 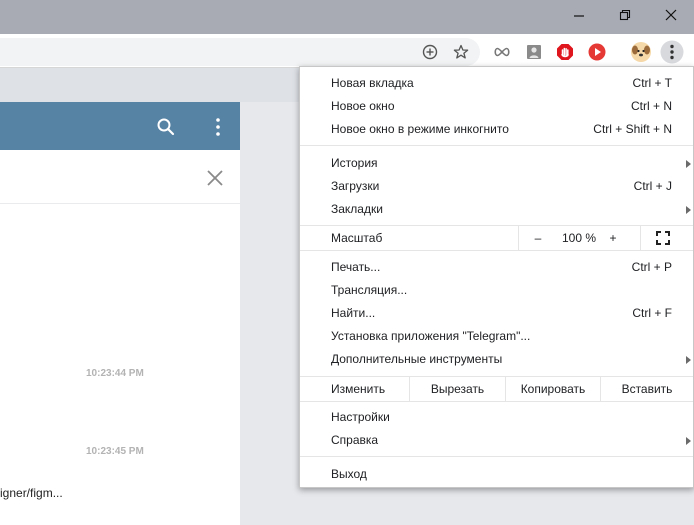 I want to click on zoom-out-button: –, so click(x=538, y=238).